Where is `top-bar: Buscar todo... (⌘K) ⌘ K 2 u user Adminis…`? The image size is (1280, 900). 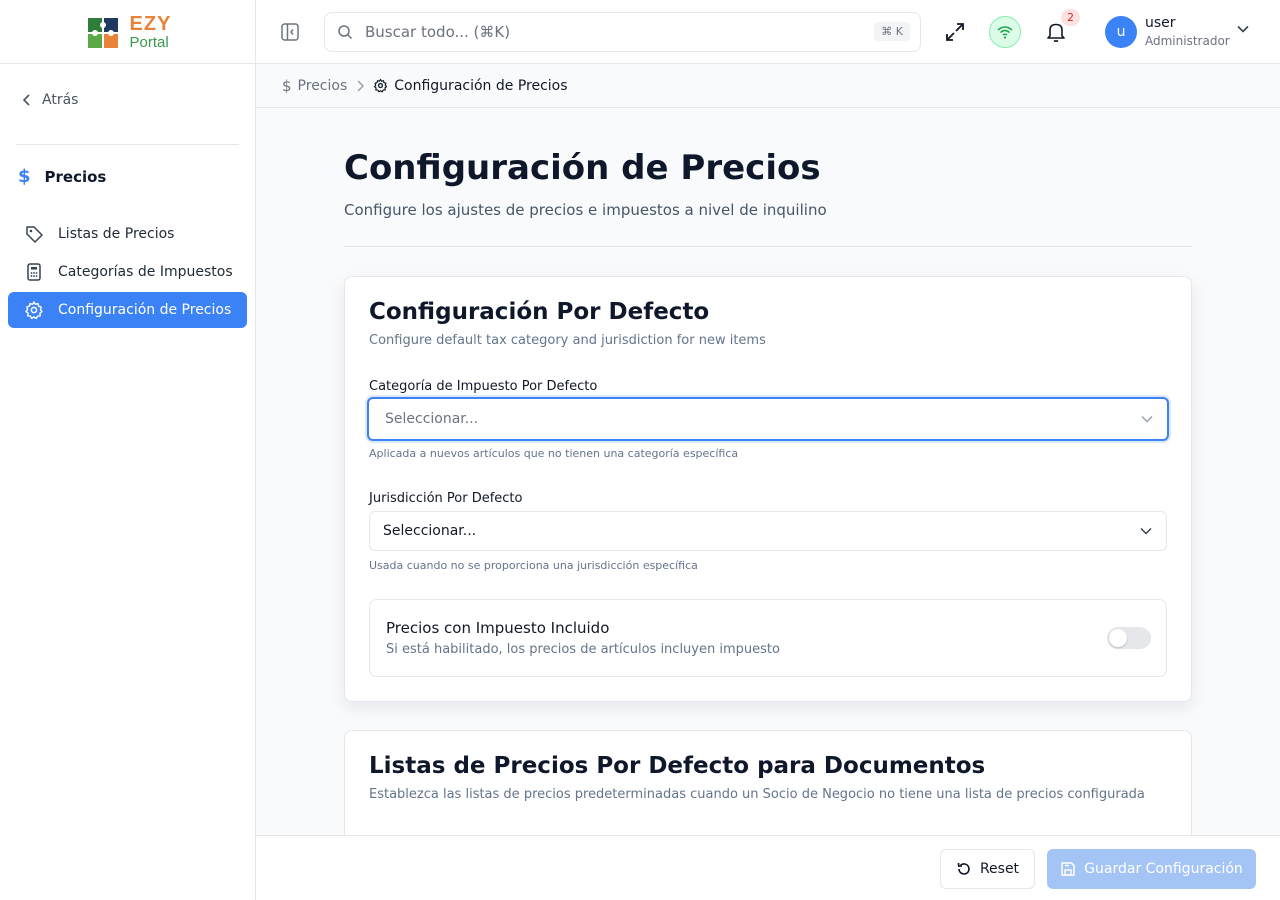
top-bar: Buscar todo... (⌘K) ⌘ K 2 u user Adminis… is located at coordinates (768, 32).